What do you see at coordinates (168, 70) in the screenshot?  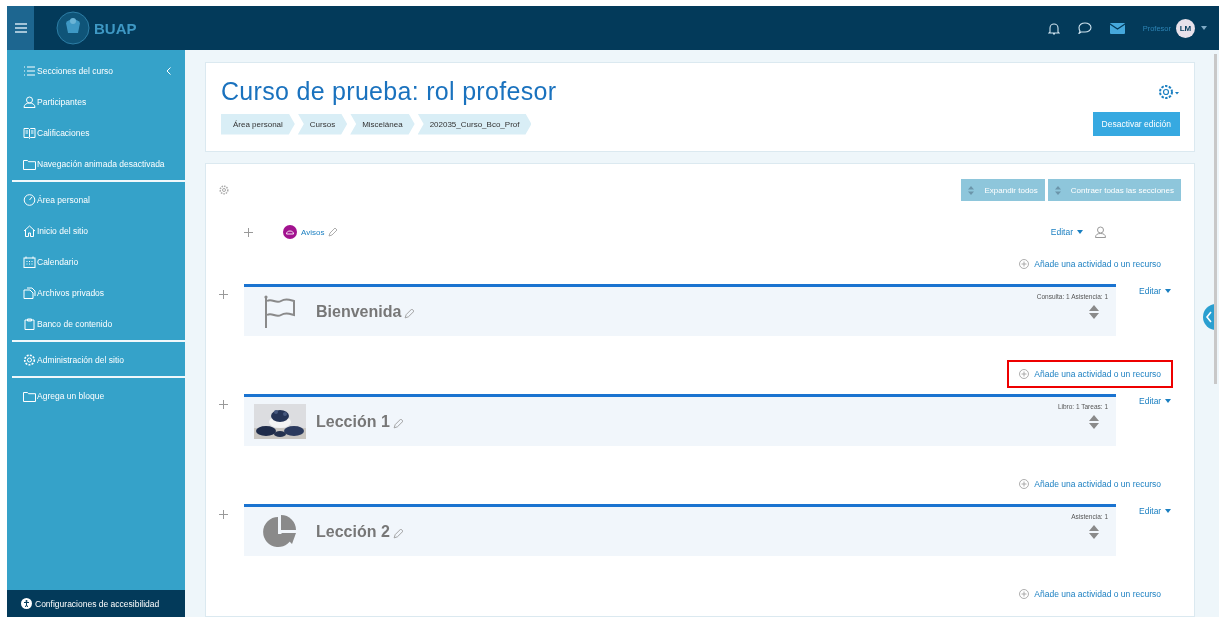 I see `chevron-left-icon` at bounding box center [168, 70].